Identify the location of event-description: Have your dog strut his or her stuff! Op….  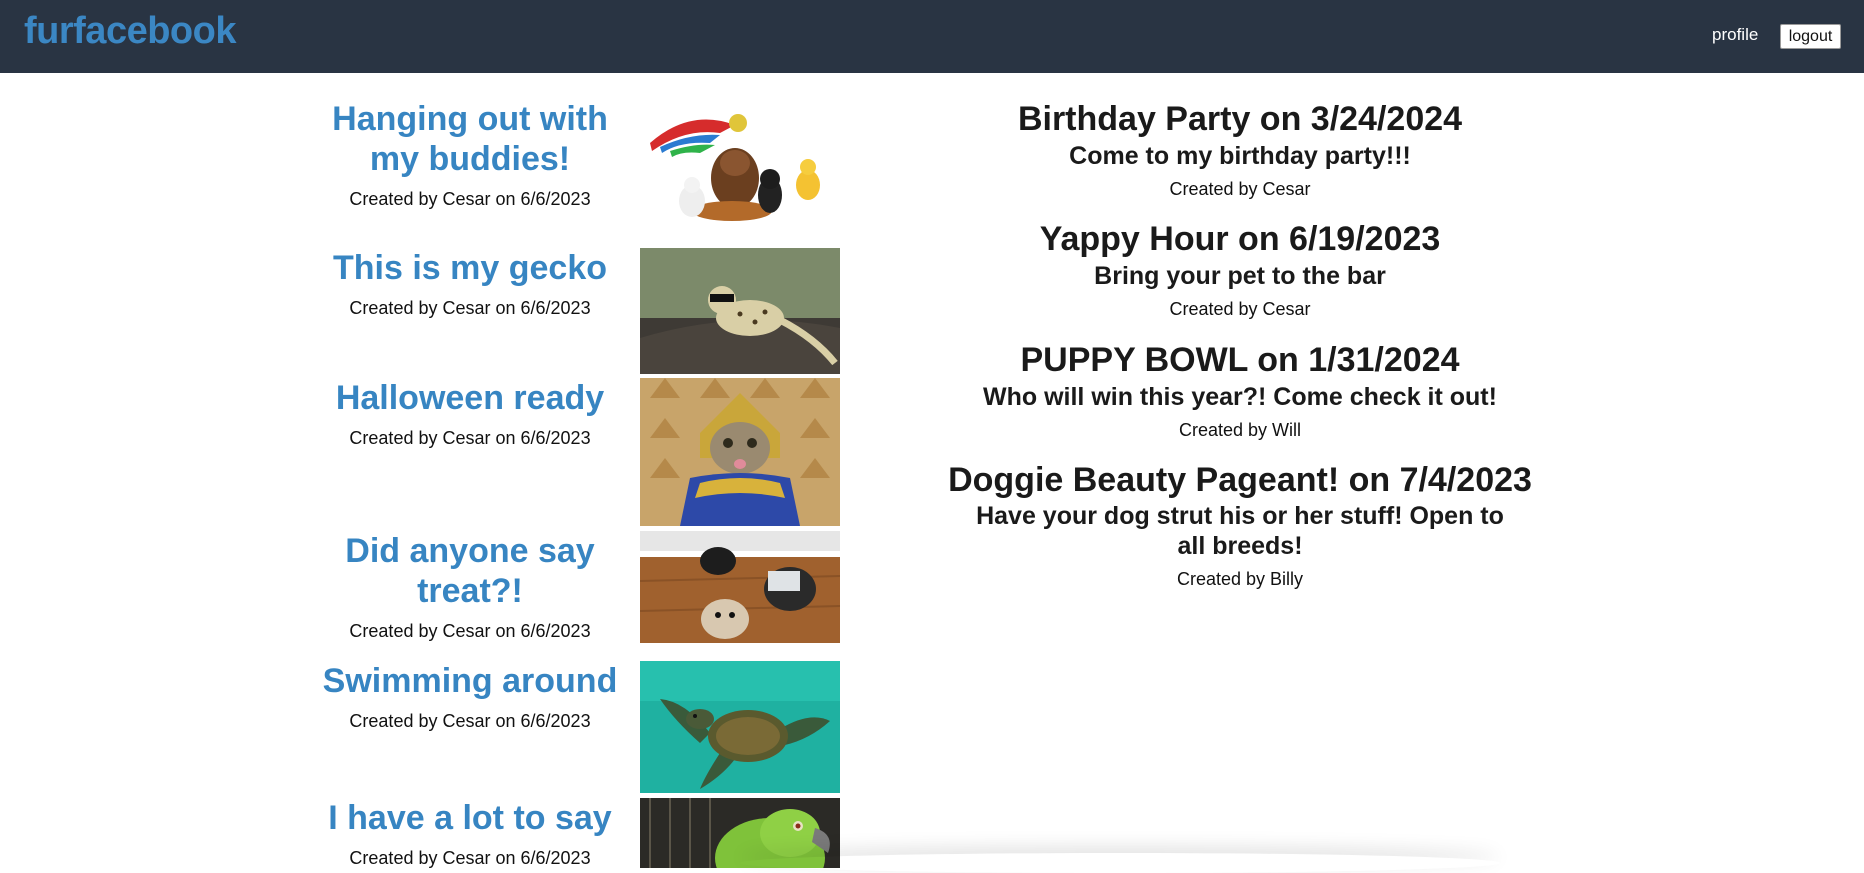
(1240, 531).